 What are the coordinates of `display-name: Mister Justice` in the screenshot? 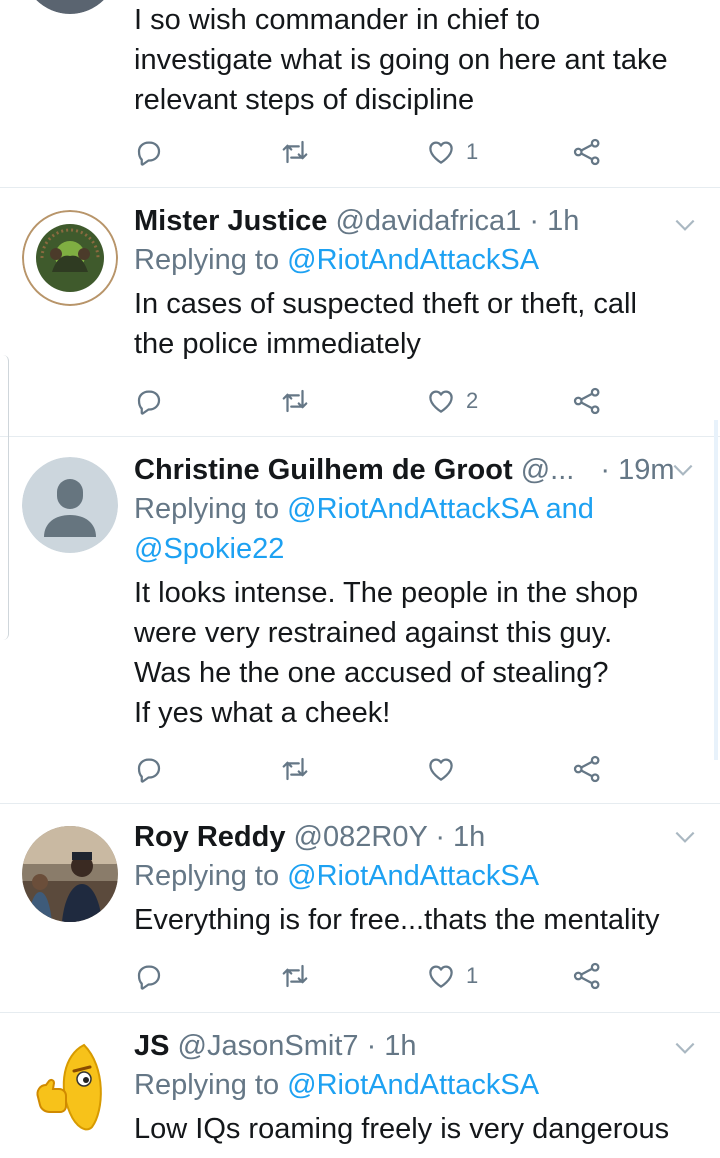 It's located at (230, 221).